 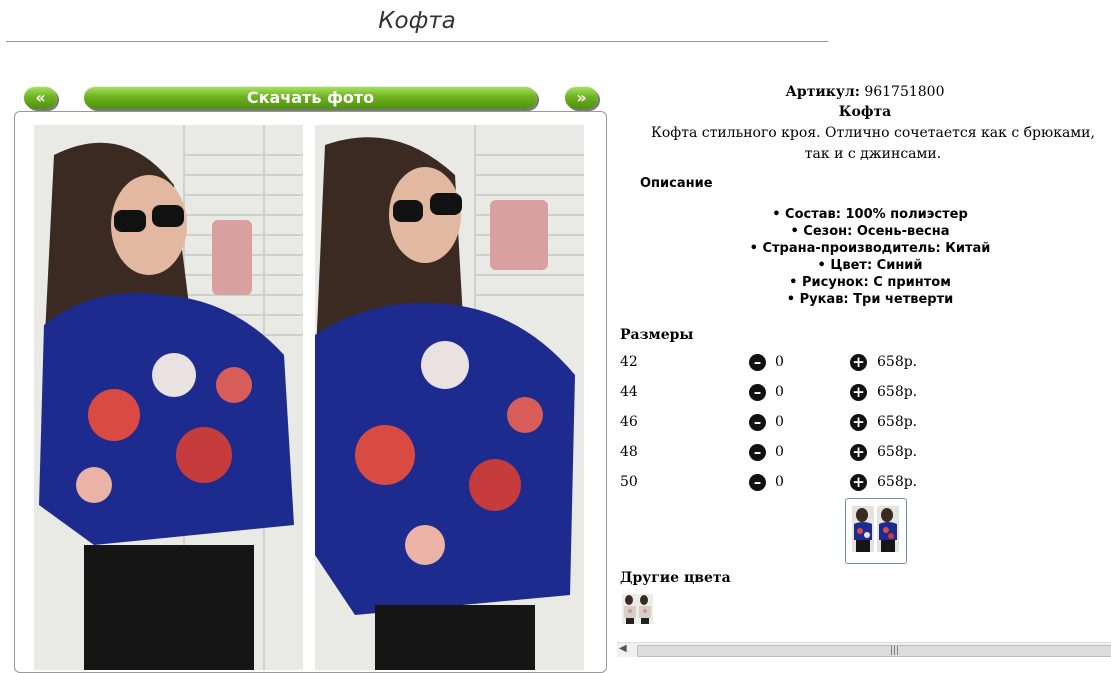 What do you see at coordinates (865, 248) in the screenshot?
I see `property-item: Страна-производитель: Китай` at bounding box center [865, 248].